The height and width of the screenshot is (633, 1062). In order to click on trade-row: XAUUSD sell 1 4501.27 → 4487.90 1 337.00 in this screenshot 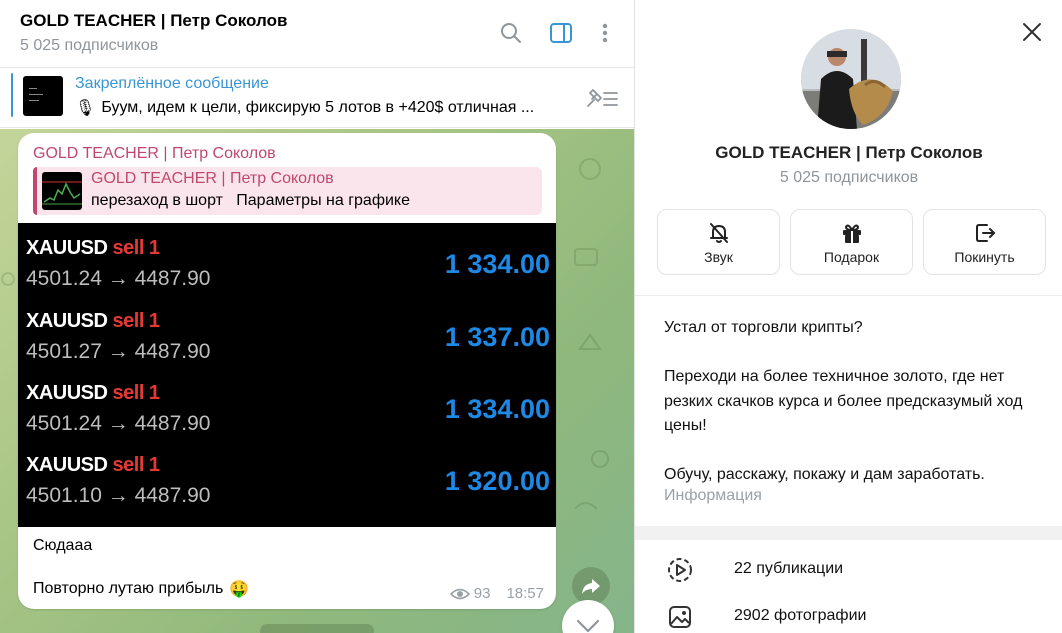, I will do `click(288, 345)`.